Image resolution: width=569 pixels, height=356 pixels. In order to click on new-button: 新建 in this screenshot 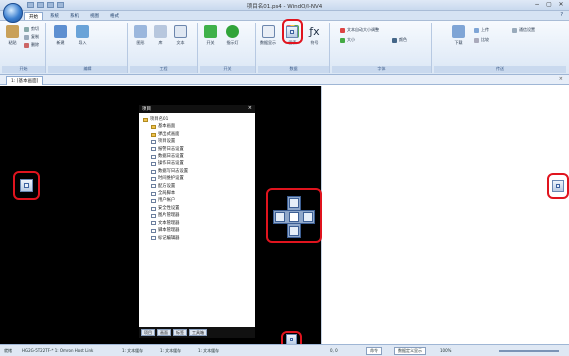, I will do `click(60, 35)`.